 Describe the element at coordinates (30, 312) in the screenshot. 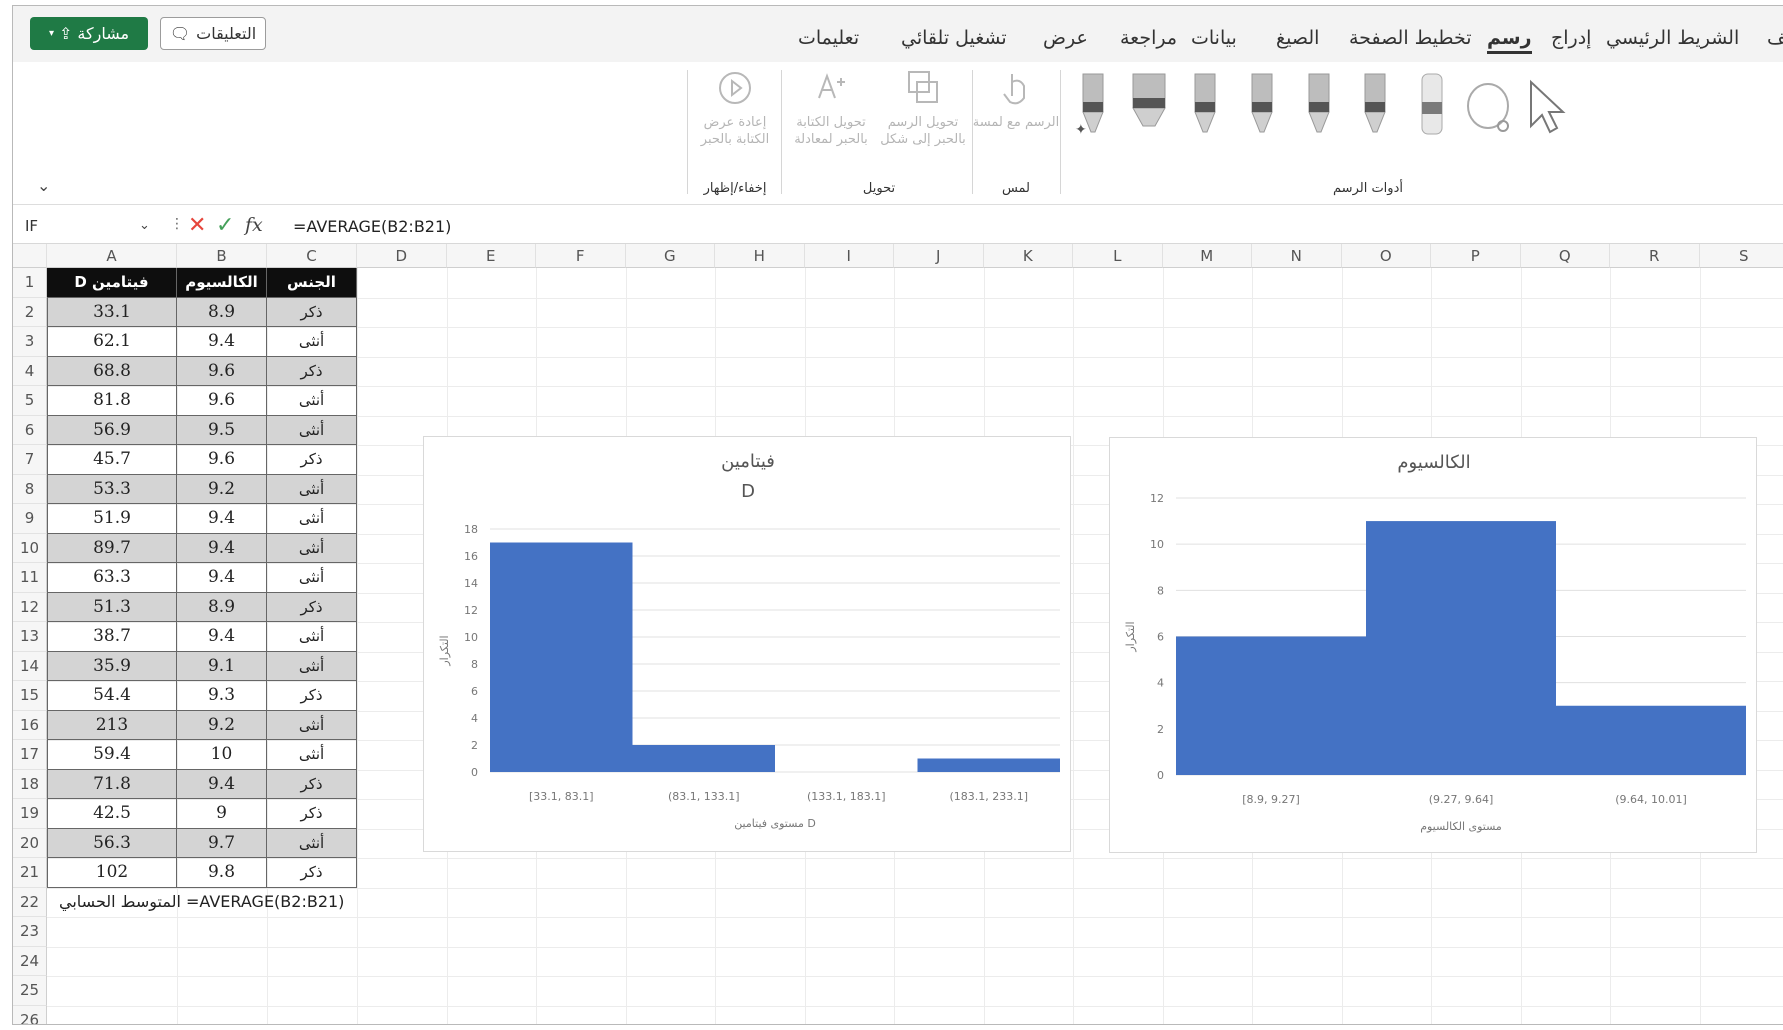

I see `row-header-2: 2` at that location.